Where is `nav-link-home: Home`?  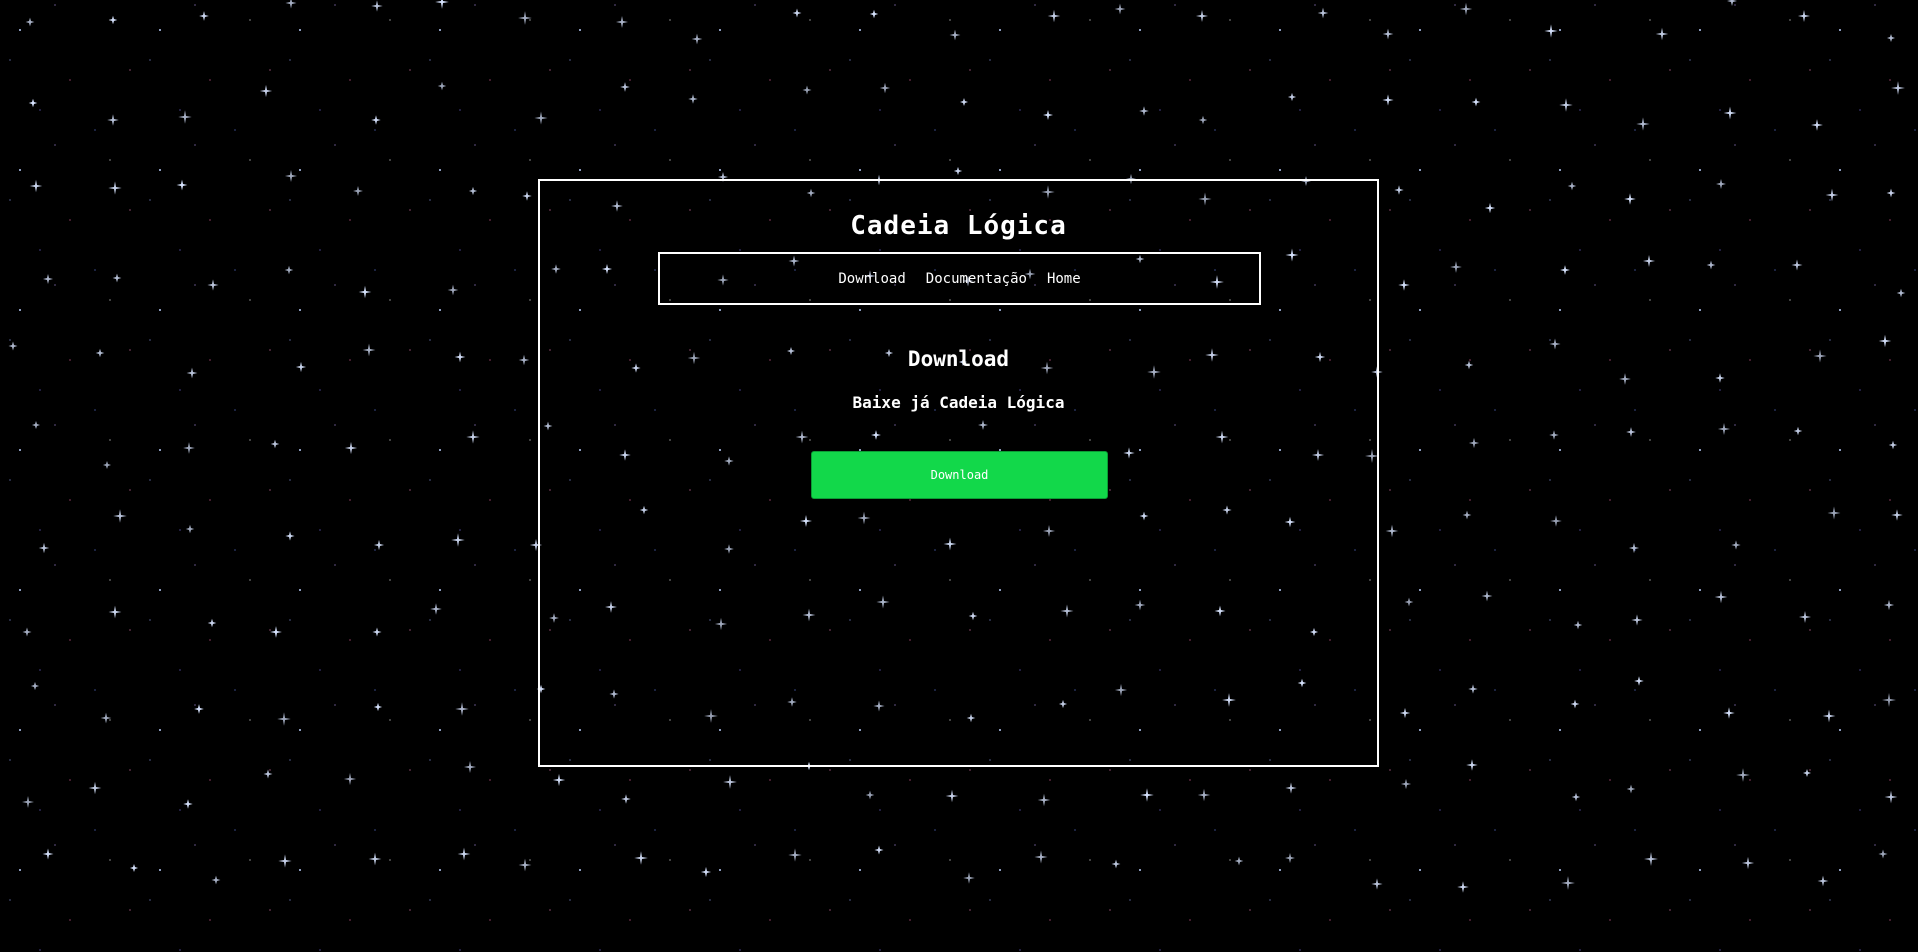 nav-link-home: Home is located at coordinates (1064, 279).